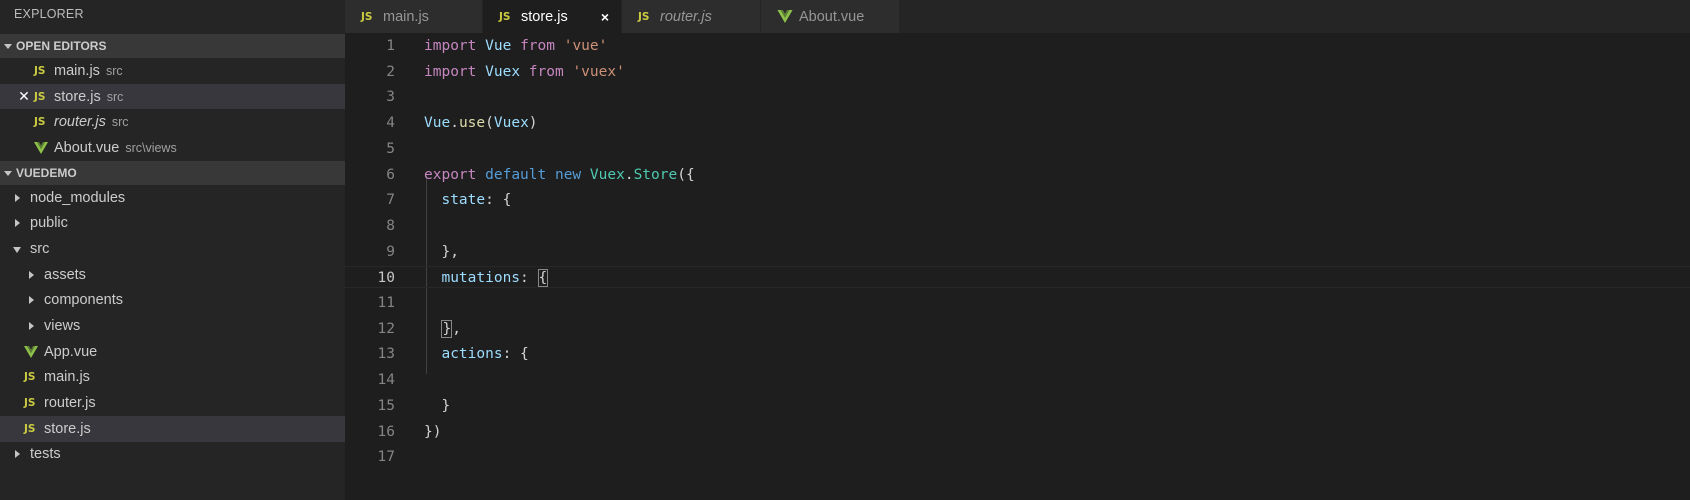 This screenshot has height=500, width=1690. What do you see at coordinates (65, 274) in the screenshot?
I see `tree-item-label: assets` at bounding box center [65, 274].